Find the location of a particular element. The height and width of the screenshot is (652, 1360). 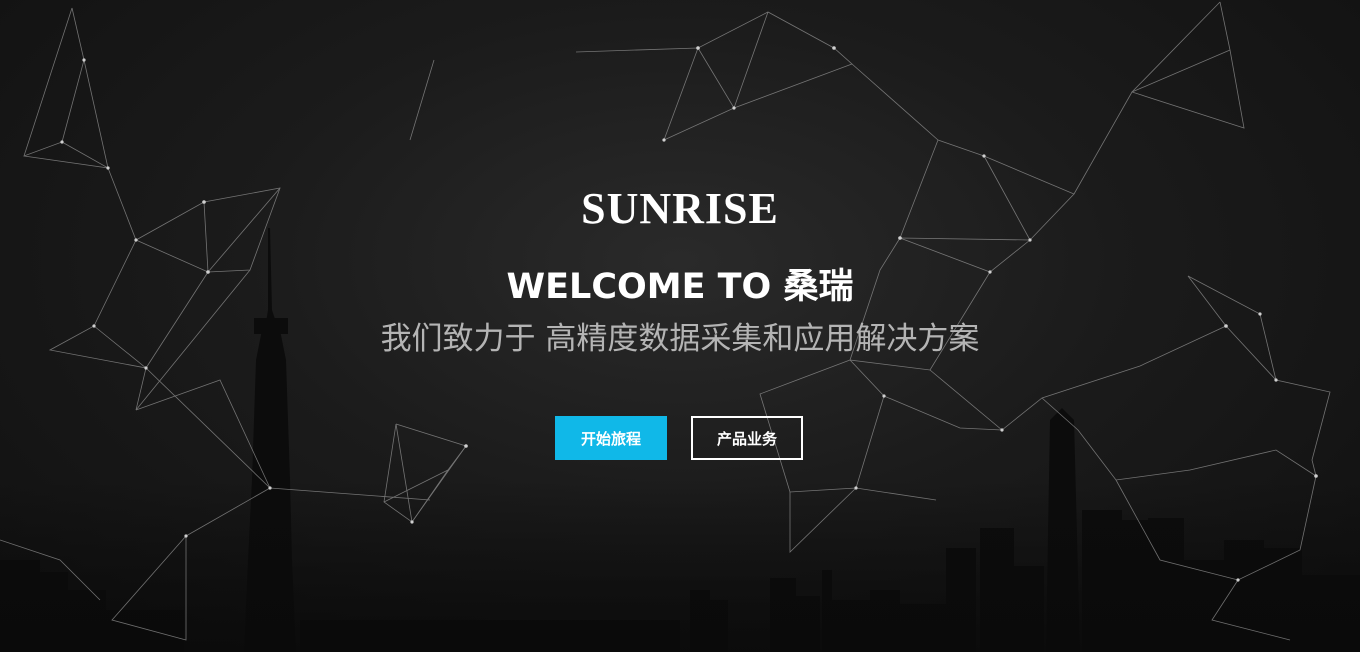

start-journey-button: 开始旅程 is located at coordinates (611, 438).